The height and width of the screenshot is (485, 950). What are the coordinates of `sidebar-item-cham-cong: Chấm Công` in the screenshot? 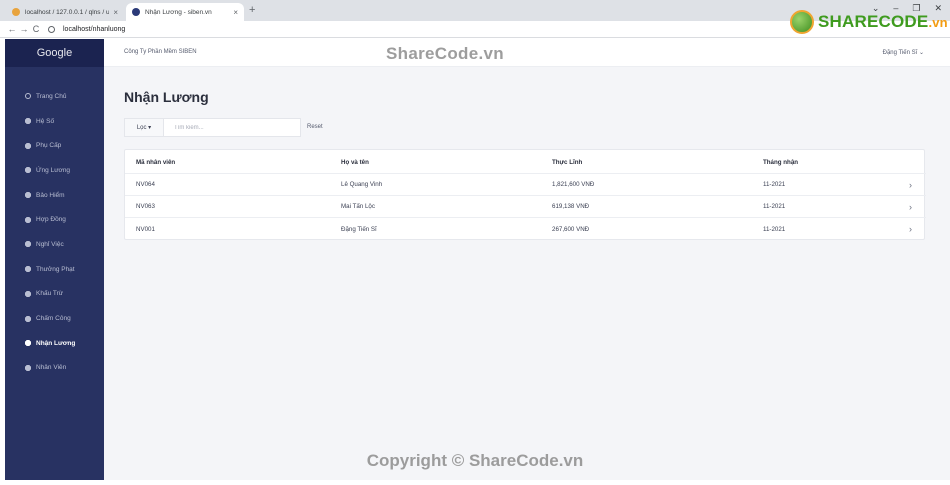 It's located at (54, 318).